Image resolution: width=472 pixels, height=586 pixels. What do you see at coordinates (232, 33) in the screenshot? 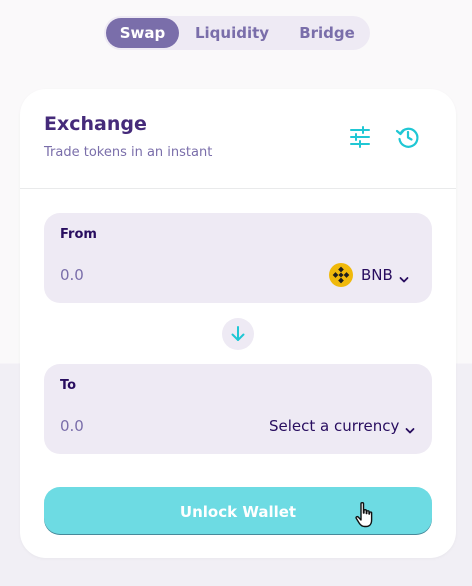
I see `tab-liquidity: Liquidity` at bounding box center [232, 33].